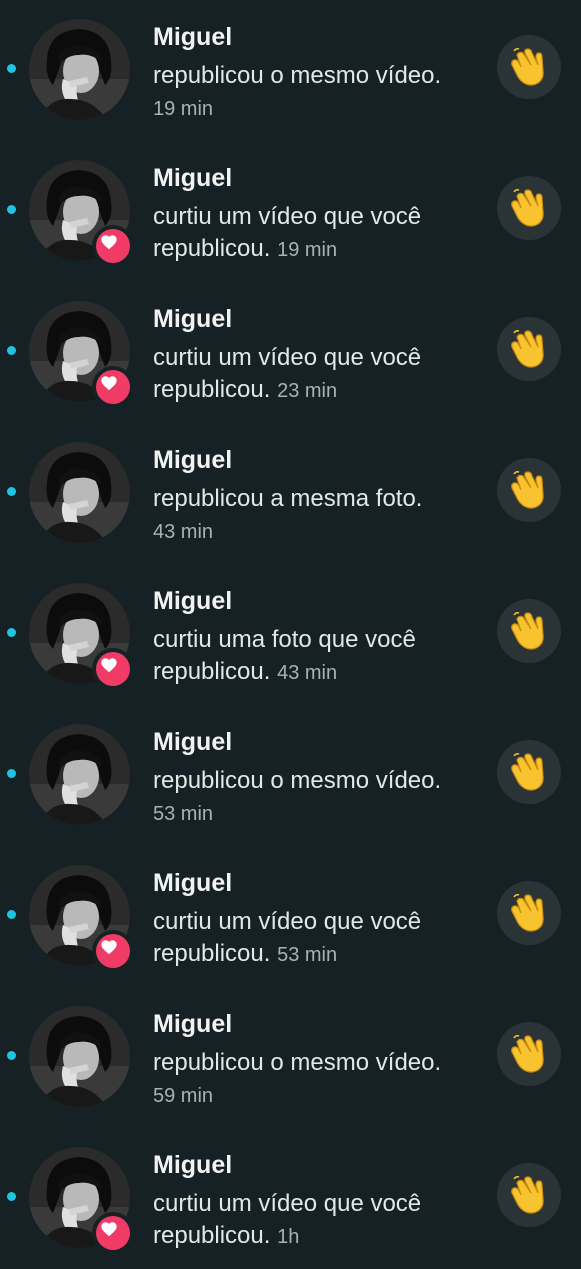  What do you see at coordinates (318, 515) in the screenshot?
I see `notification-message: republicou a mesma foto. 43 min` at bounding box center [318, 515].